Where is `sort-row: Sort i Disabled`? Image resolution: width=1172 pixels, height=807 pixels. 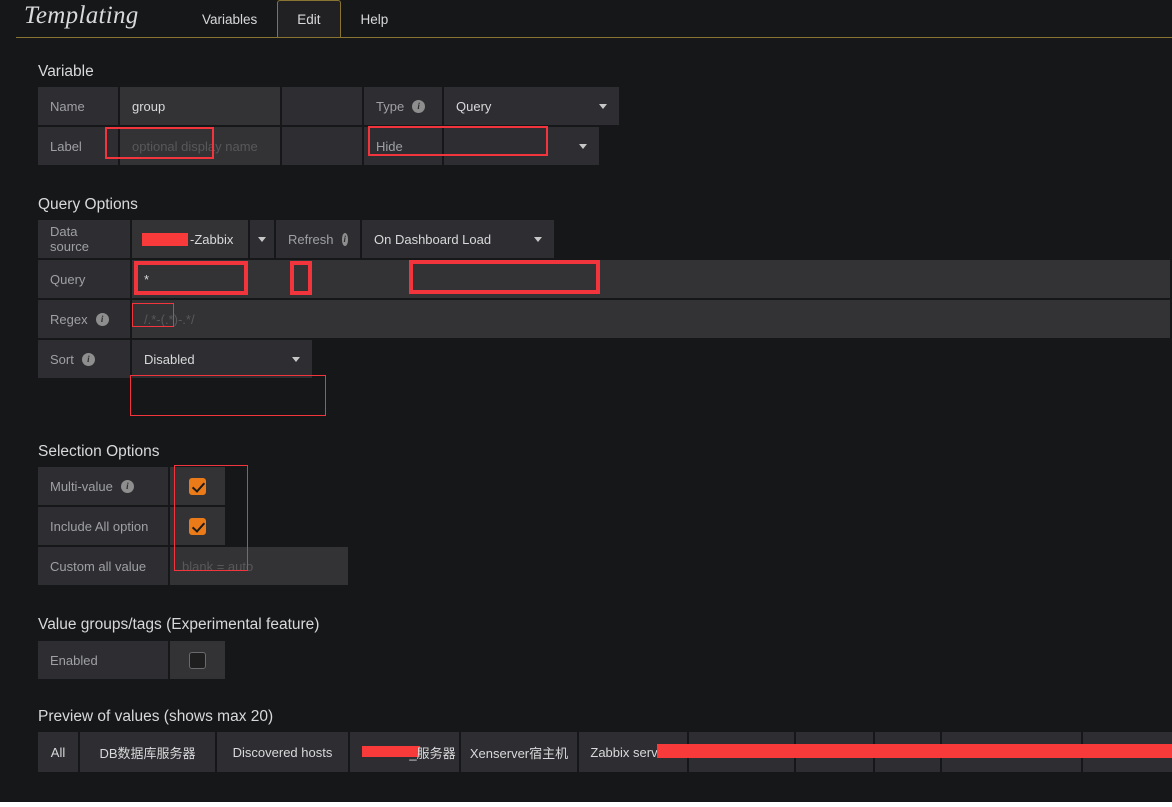 sort-row: Sort i Disabled is located at coordinates (176, 359).